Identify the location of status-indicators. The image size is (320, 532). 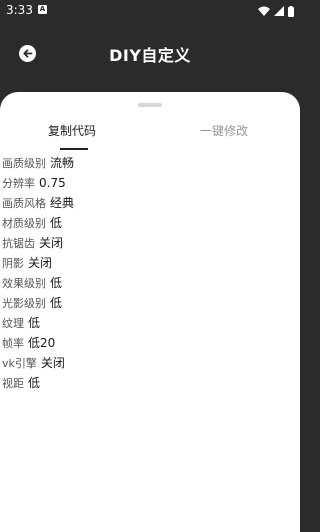
(276, 11).